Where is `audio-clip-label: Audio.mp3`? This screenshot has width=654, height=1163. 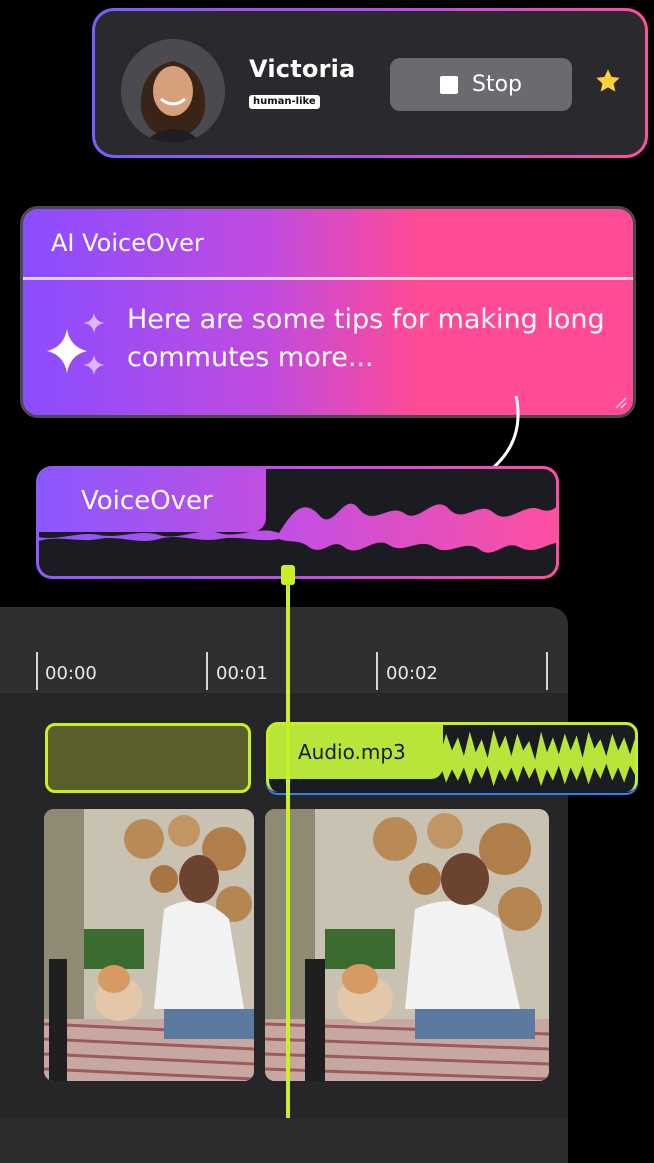 audio-clip-label: Audio.mp3 is located at coordinates (355, 751).